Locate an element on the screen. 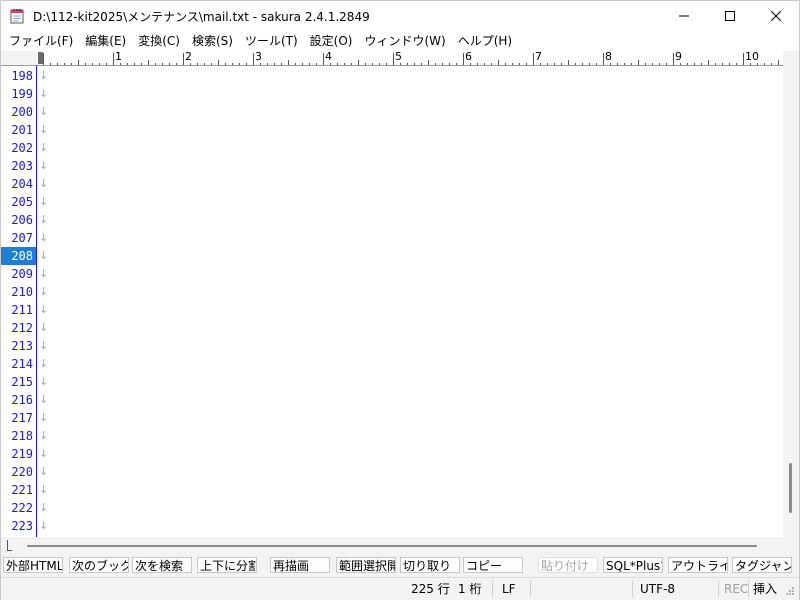  resize-grip-icon is located at coordinates (790, 591).